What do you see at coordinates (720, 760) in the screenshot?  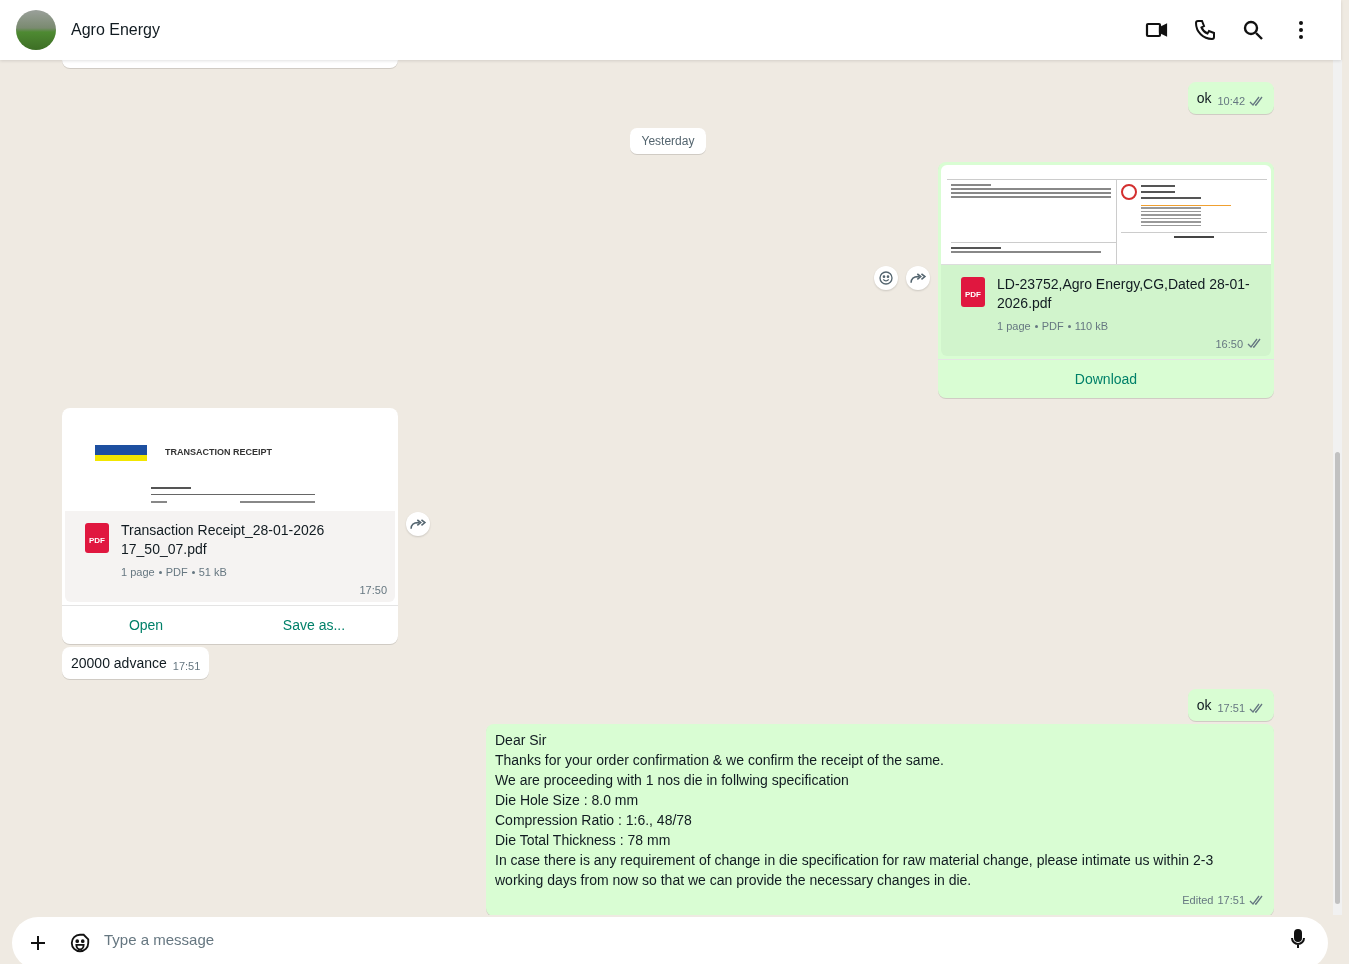 I see `message-line: Thanks for your order confirmation & we confirm the receipt of the same.` at bounding box center [720, 760].